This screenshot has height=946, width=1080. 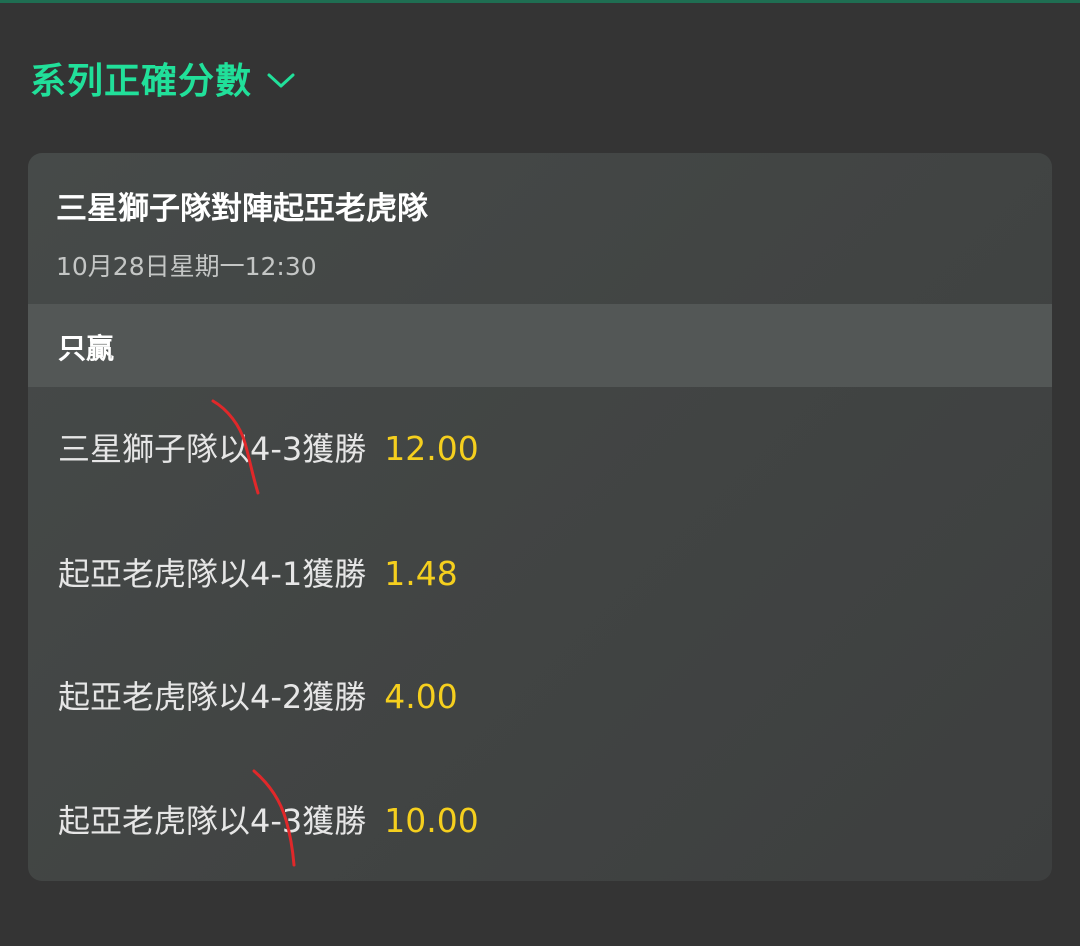 I want to click on outcome-label: 起亞老虎隊以4-3獲勝, so click(x=212, y=821).